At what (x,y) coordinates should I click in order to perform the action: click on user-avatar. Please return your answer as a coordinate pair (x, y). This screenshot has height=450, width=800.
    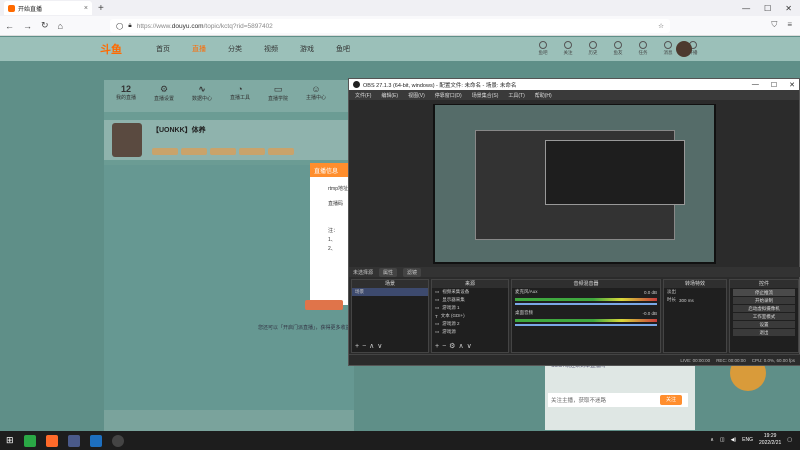
    Looking at the image, I should click on (684, 49).